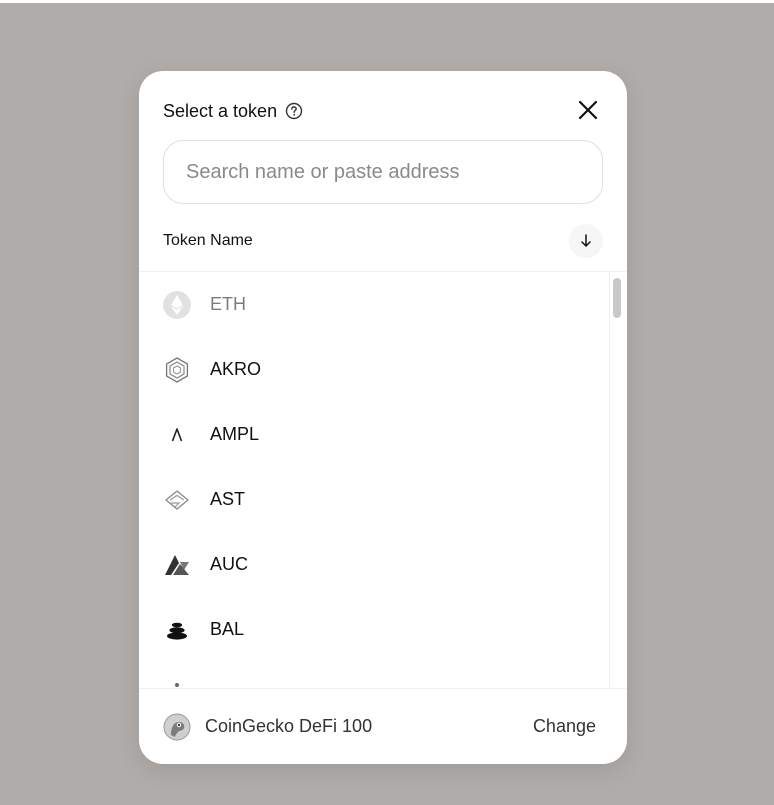 The height and width of the screenshot is (805, 774). Describe the element at coordinates (616, 480) in the screenshot. I see `scrollbar` at that location.